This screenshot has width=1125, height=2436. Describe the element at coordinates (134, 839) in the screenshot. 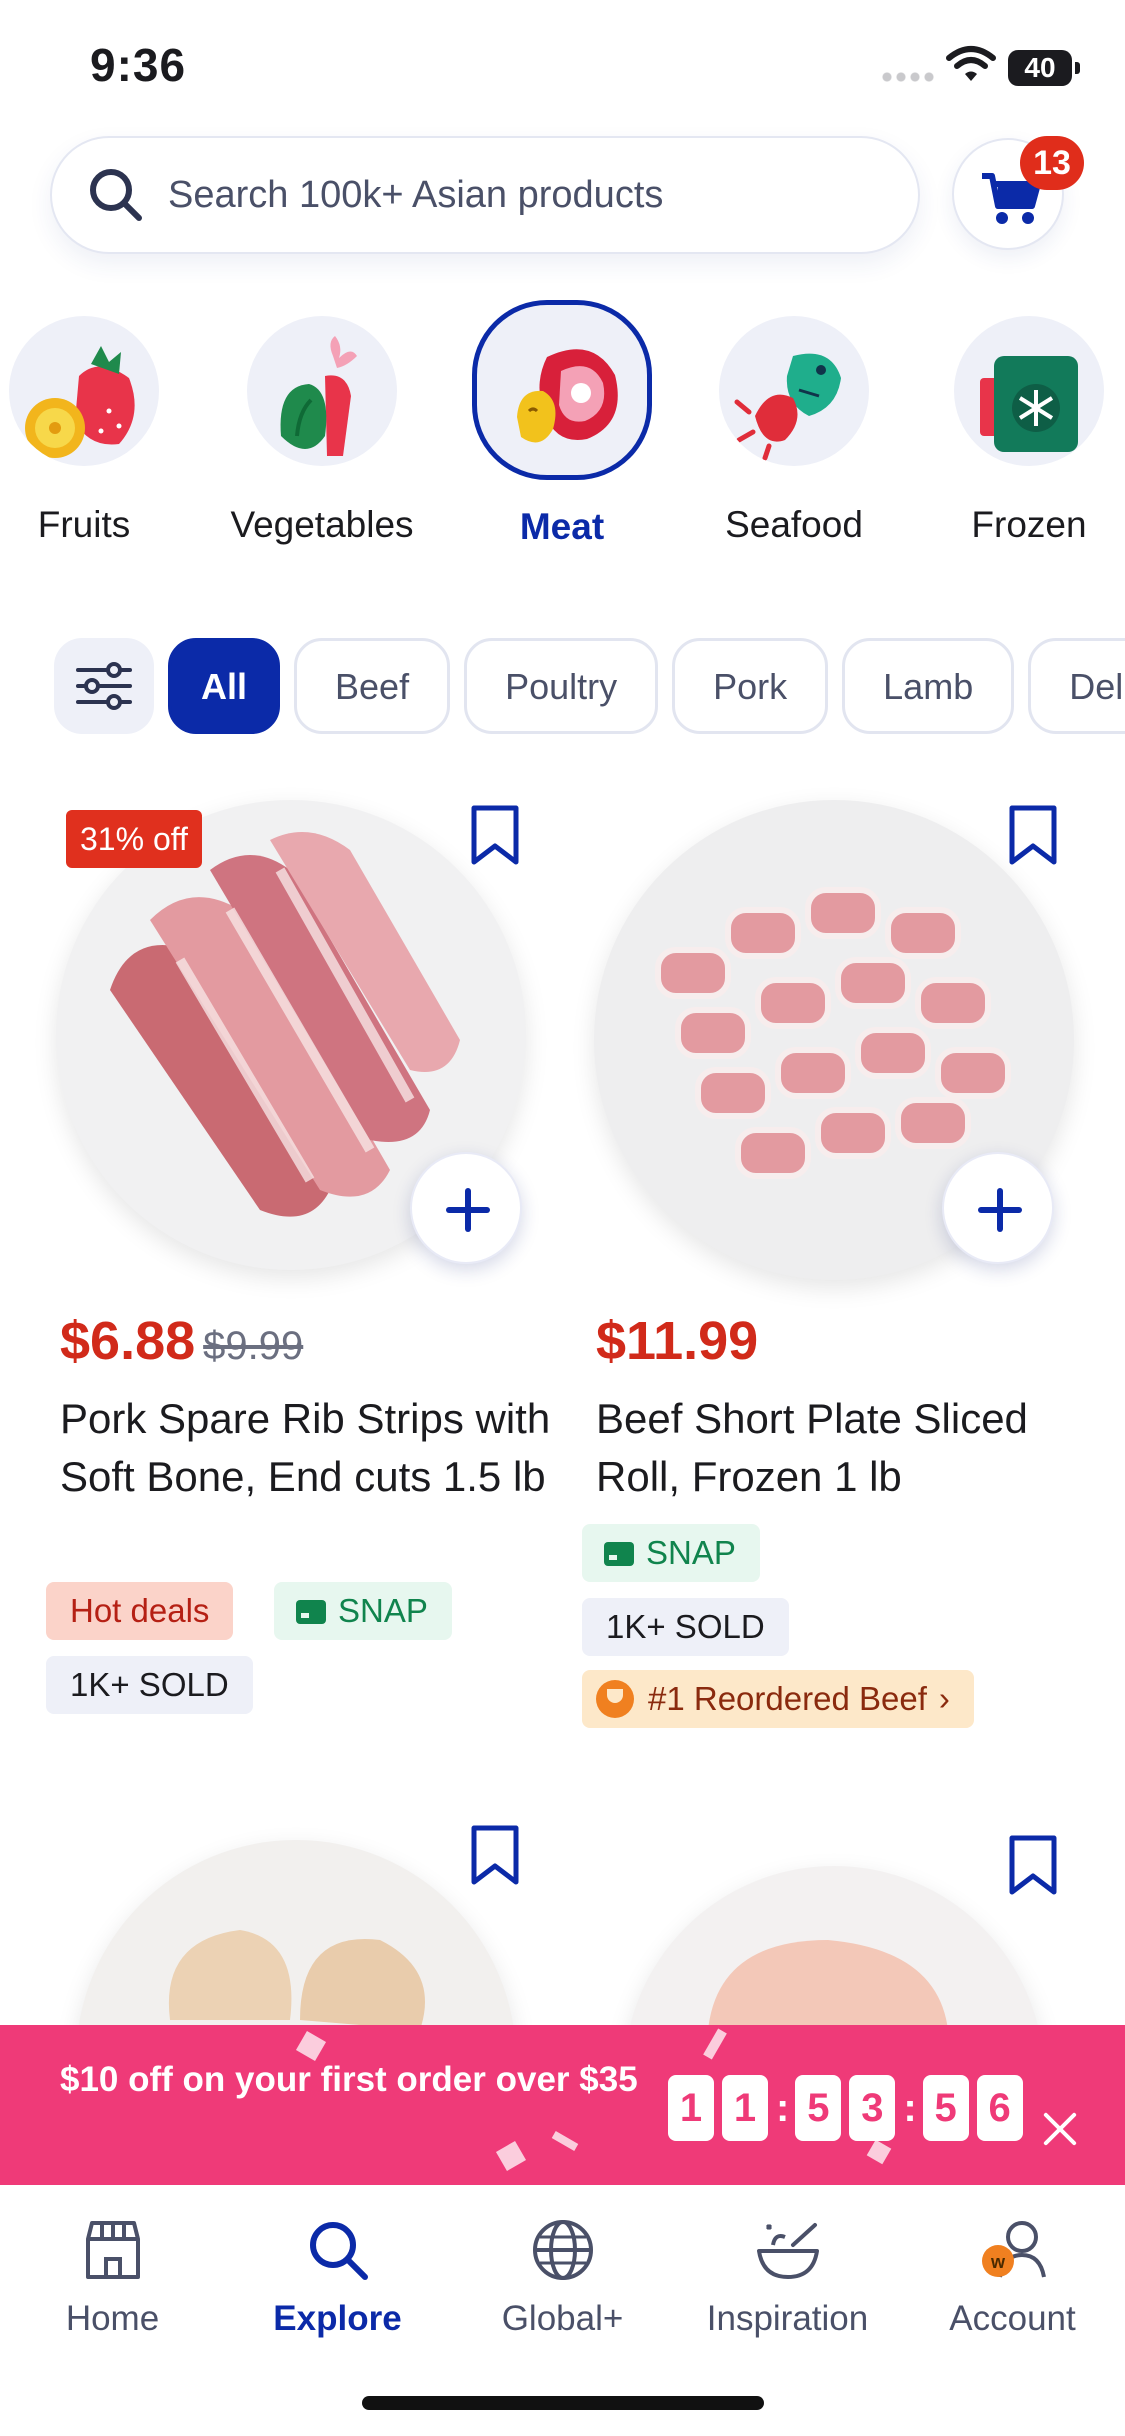

I see `discount-badge: 31% off` at that location.